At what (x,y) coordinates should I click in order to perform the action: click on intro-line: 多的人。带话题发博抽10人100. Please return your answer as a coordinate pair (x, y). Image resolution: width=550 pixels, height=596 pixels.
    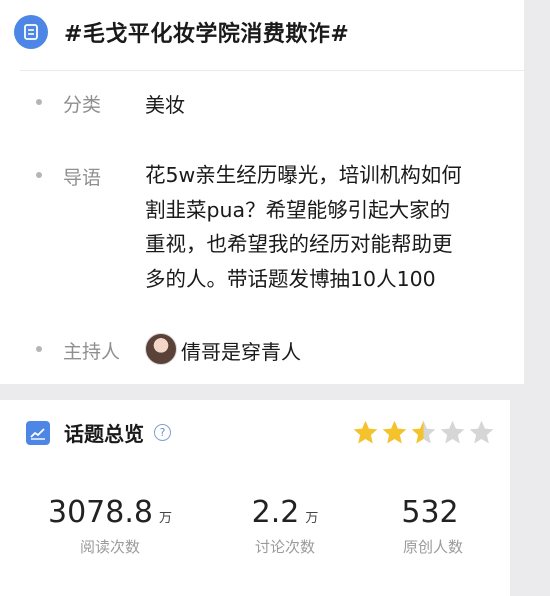
    Looking at the image, I should click on (290, 278).